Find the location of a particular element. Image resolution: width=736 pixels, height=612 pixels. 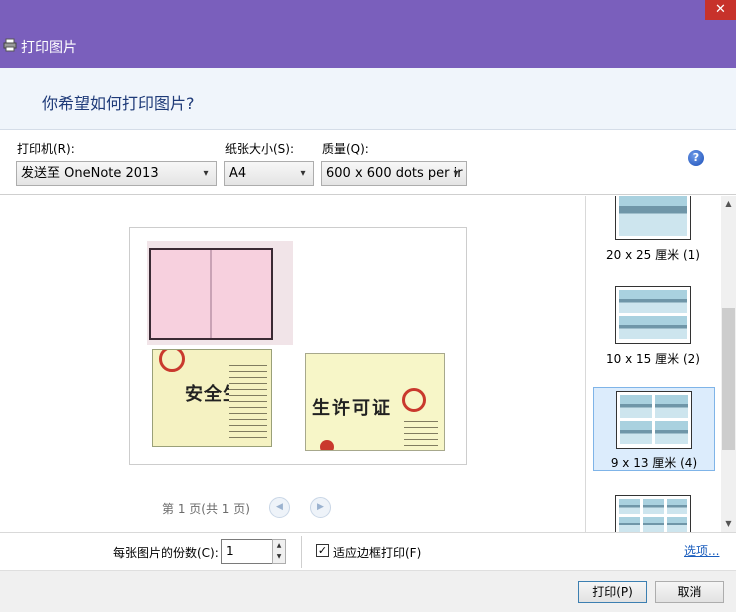

page-navigator: 第 1 页(共 1 页) ◀ ▶ is located at coordinates (292, 508).